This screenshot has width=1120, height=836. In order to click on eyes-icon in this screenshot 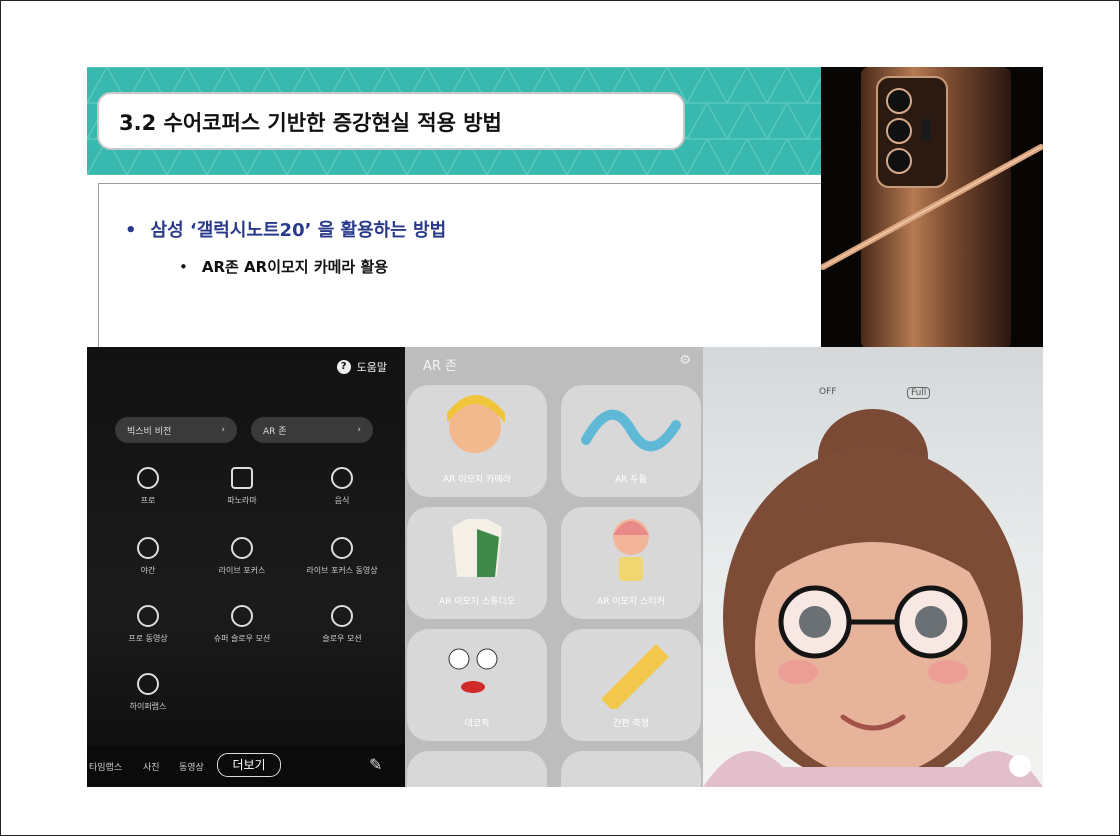, I will do `click(473, 670)`.